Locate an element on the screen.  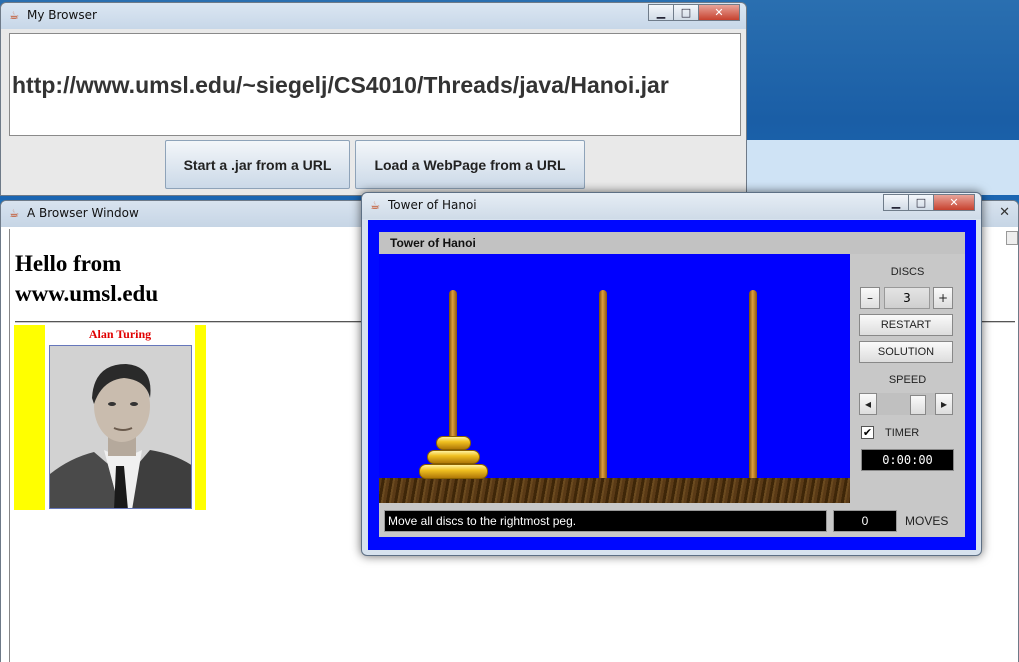
disc-large is located at coordinates (453, 471).